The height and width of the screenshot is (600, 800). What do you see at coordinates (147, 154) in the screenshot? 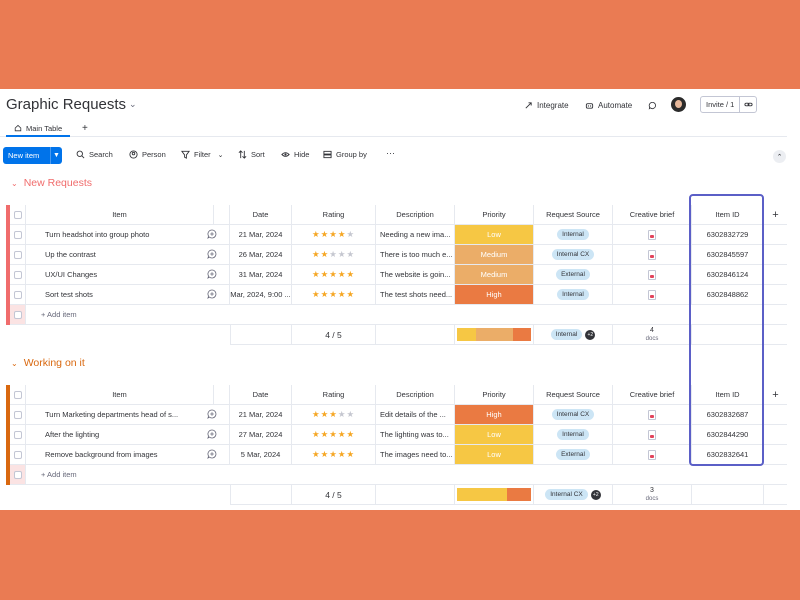
I see `person-filter-button: Person` at bounding box center [147, 154].